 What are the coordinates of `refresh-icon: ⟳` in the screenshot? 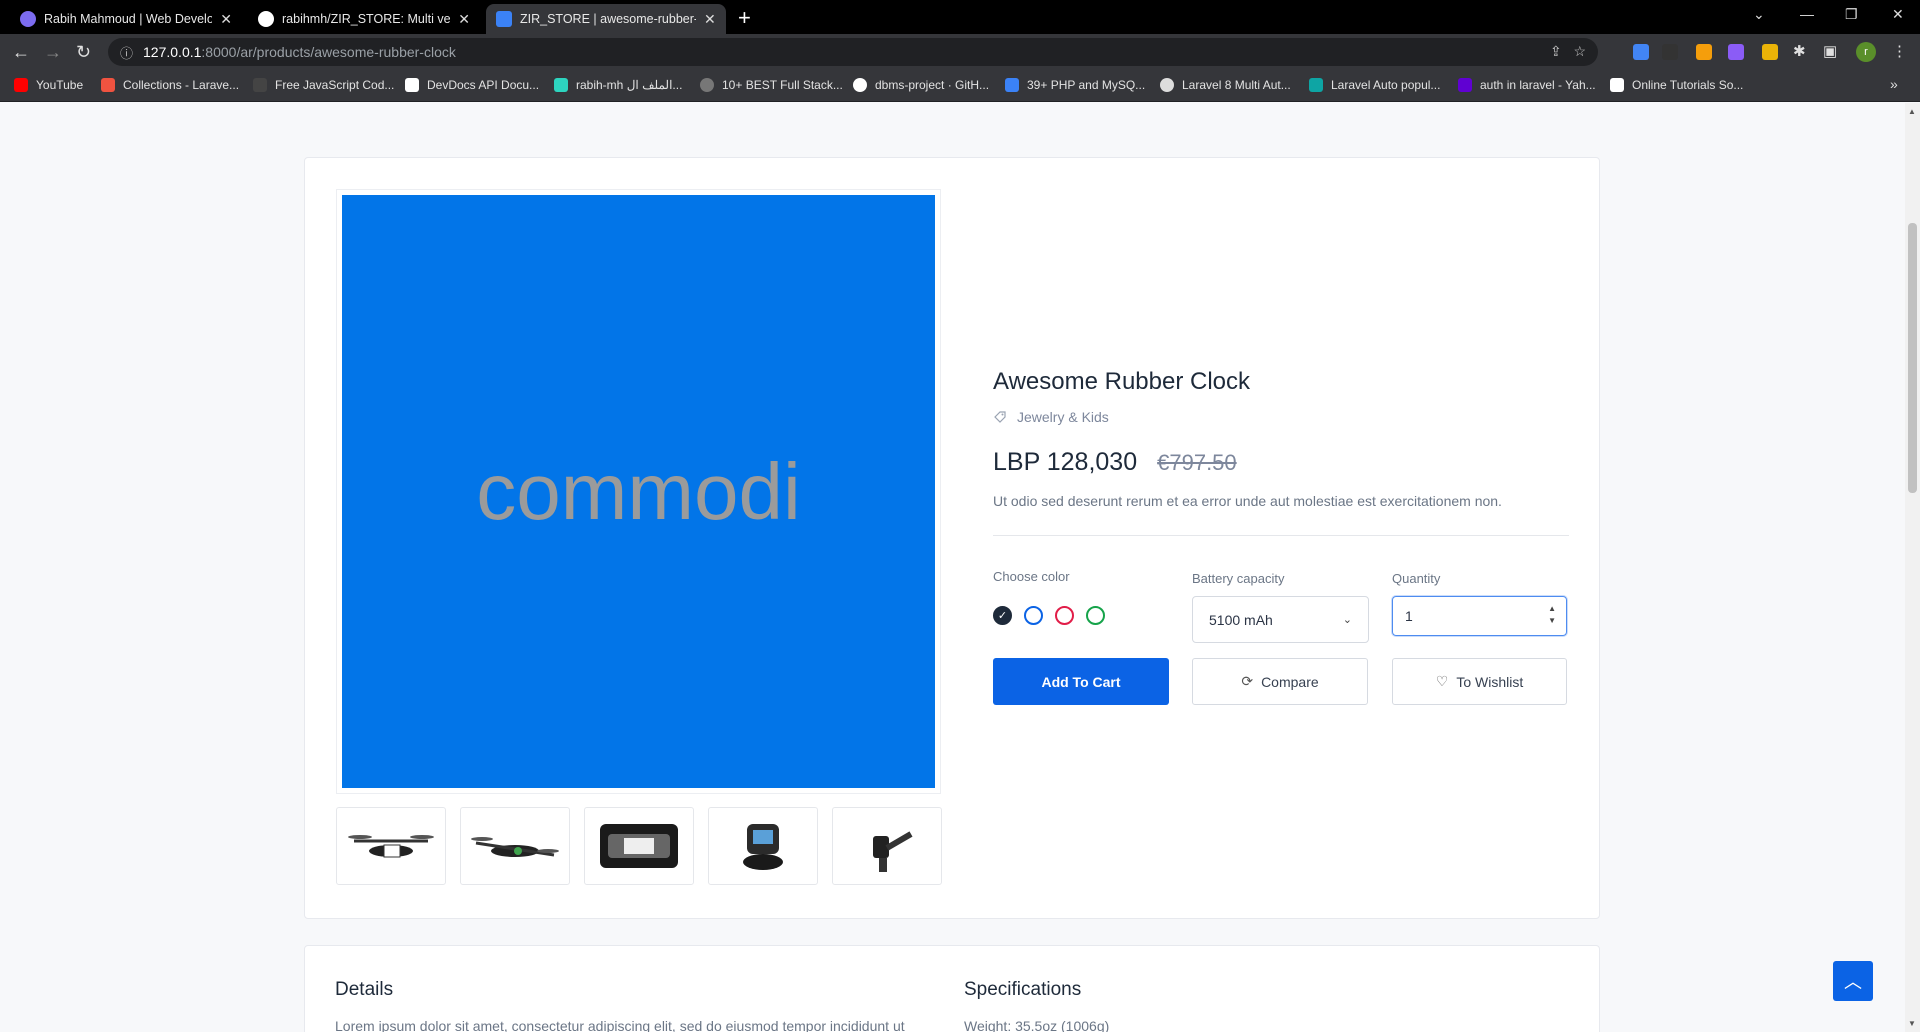 It's located at (1247, 681).